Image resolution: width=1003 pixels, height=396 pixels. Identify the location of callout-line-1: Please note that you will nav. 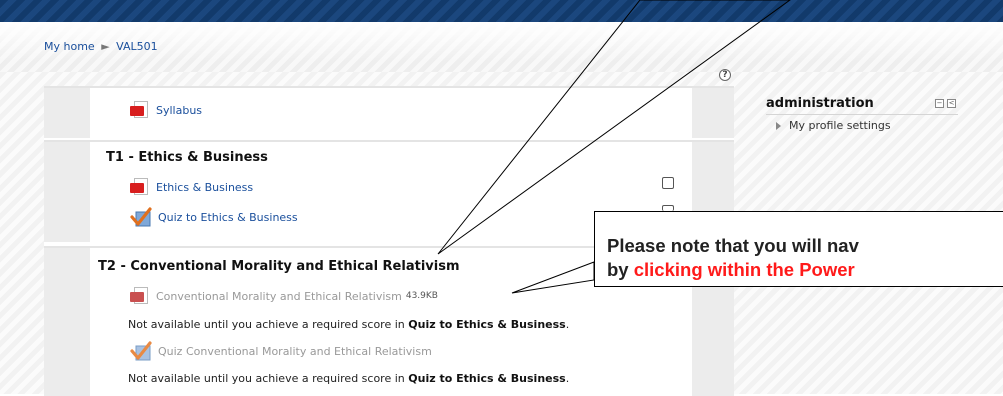
(733, 245).